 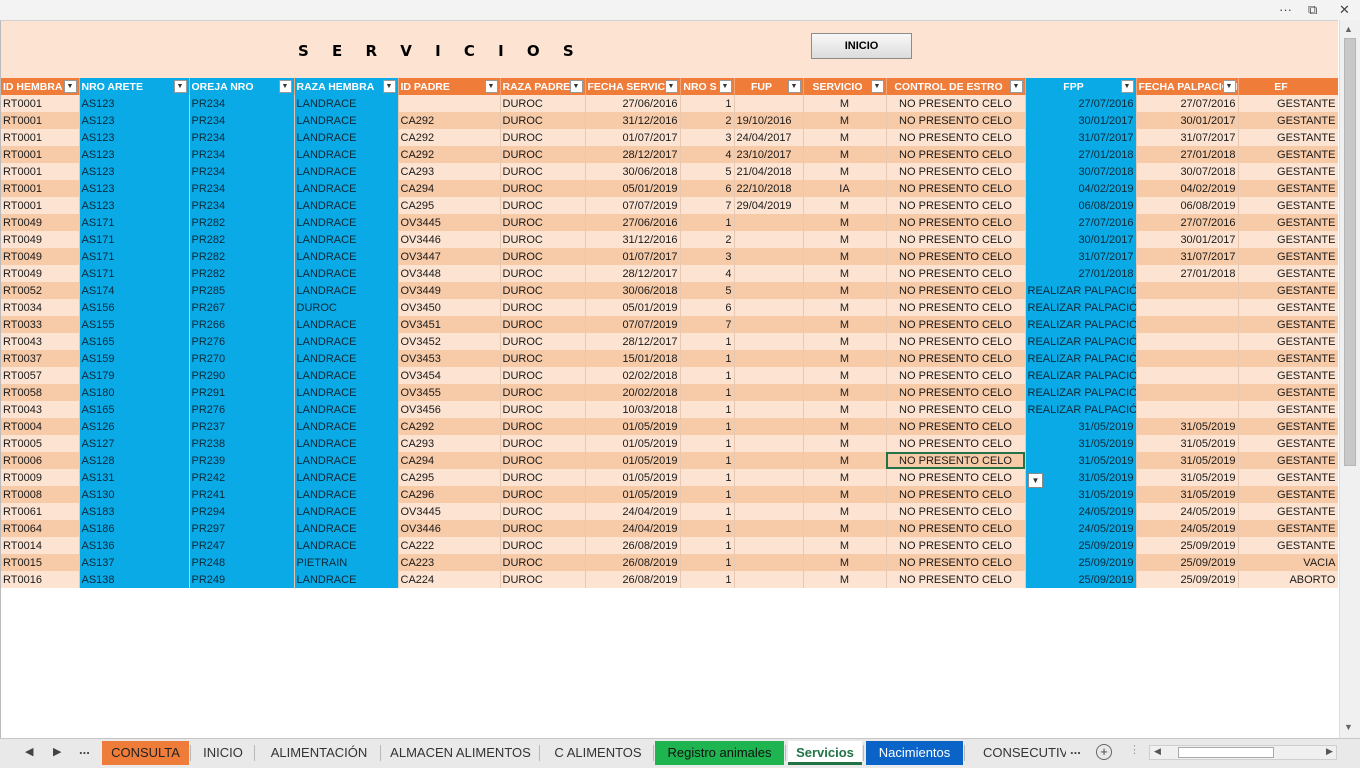 I want to click on table-cell: 23/10/2017, so click(x=769, y=154).